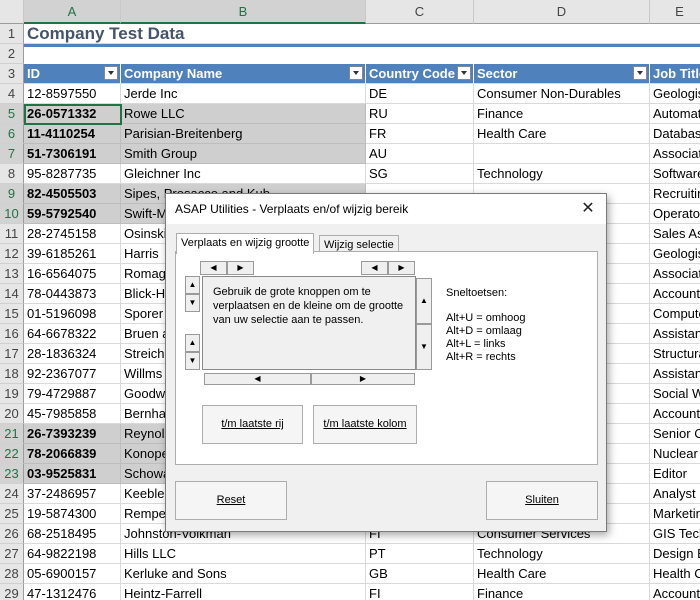  I want to click on column-header-e: E, so click(675, 12).